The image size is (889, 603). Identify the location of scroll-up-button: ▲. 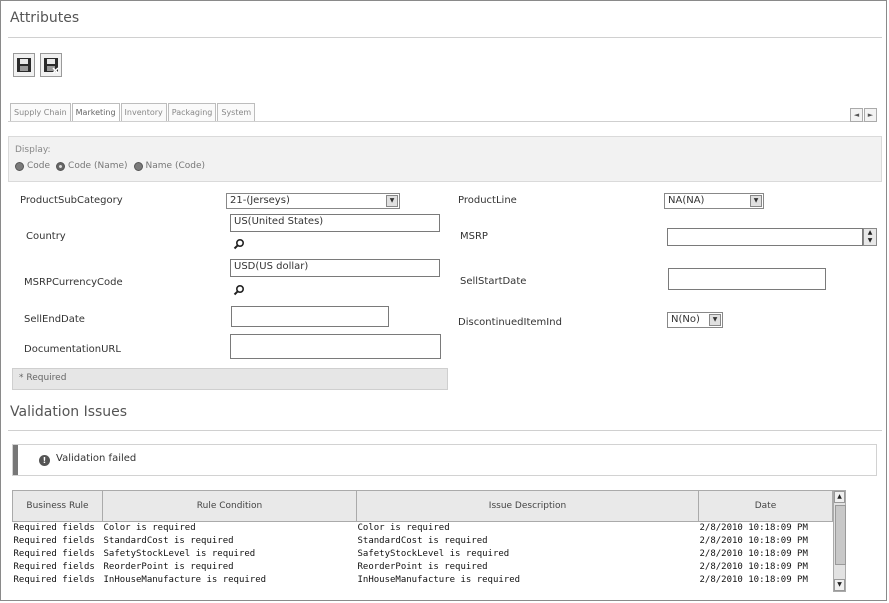
(839, 497).